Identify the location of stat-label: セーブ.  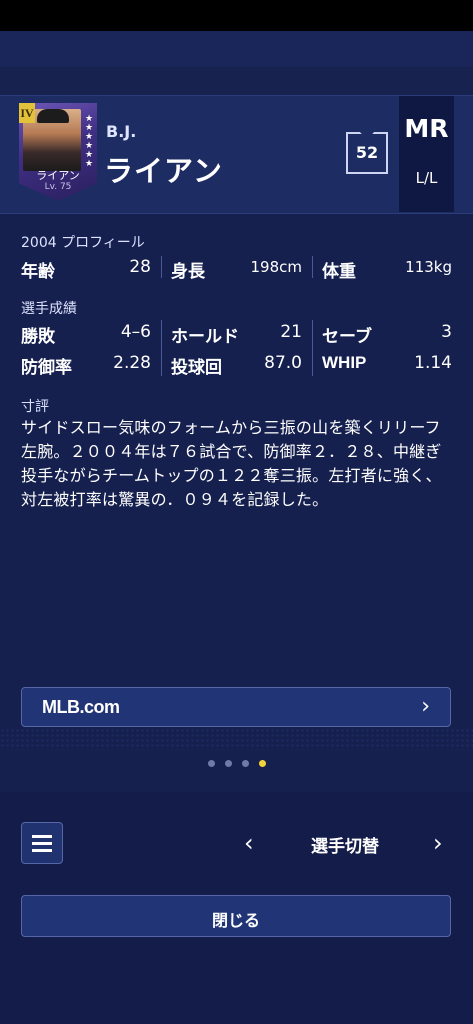
(347, 337).